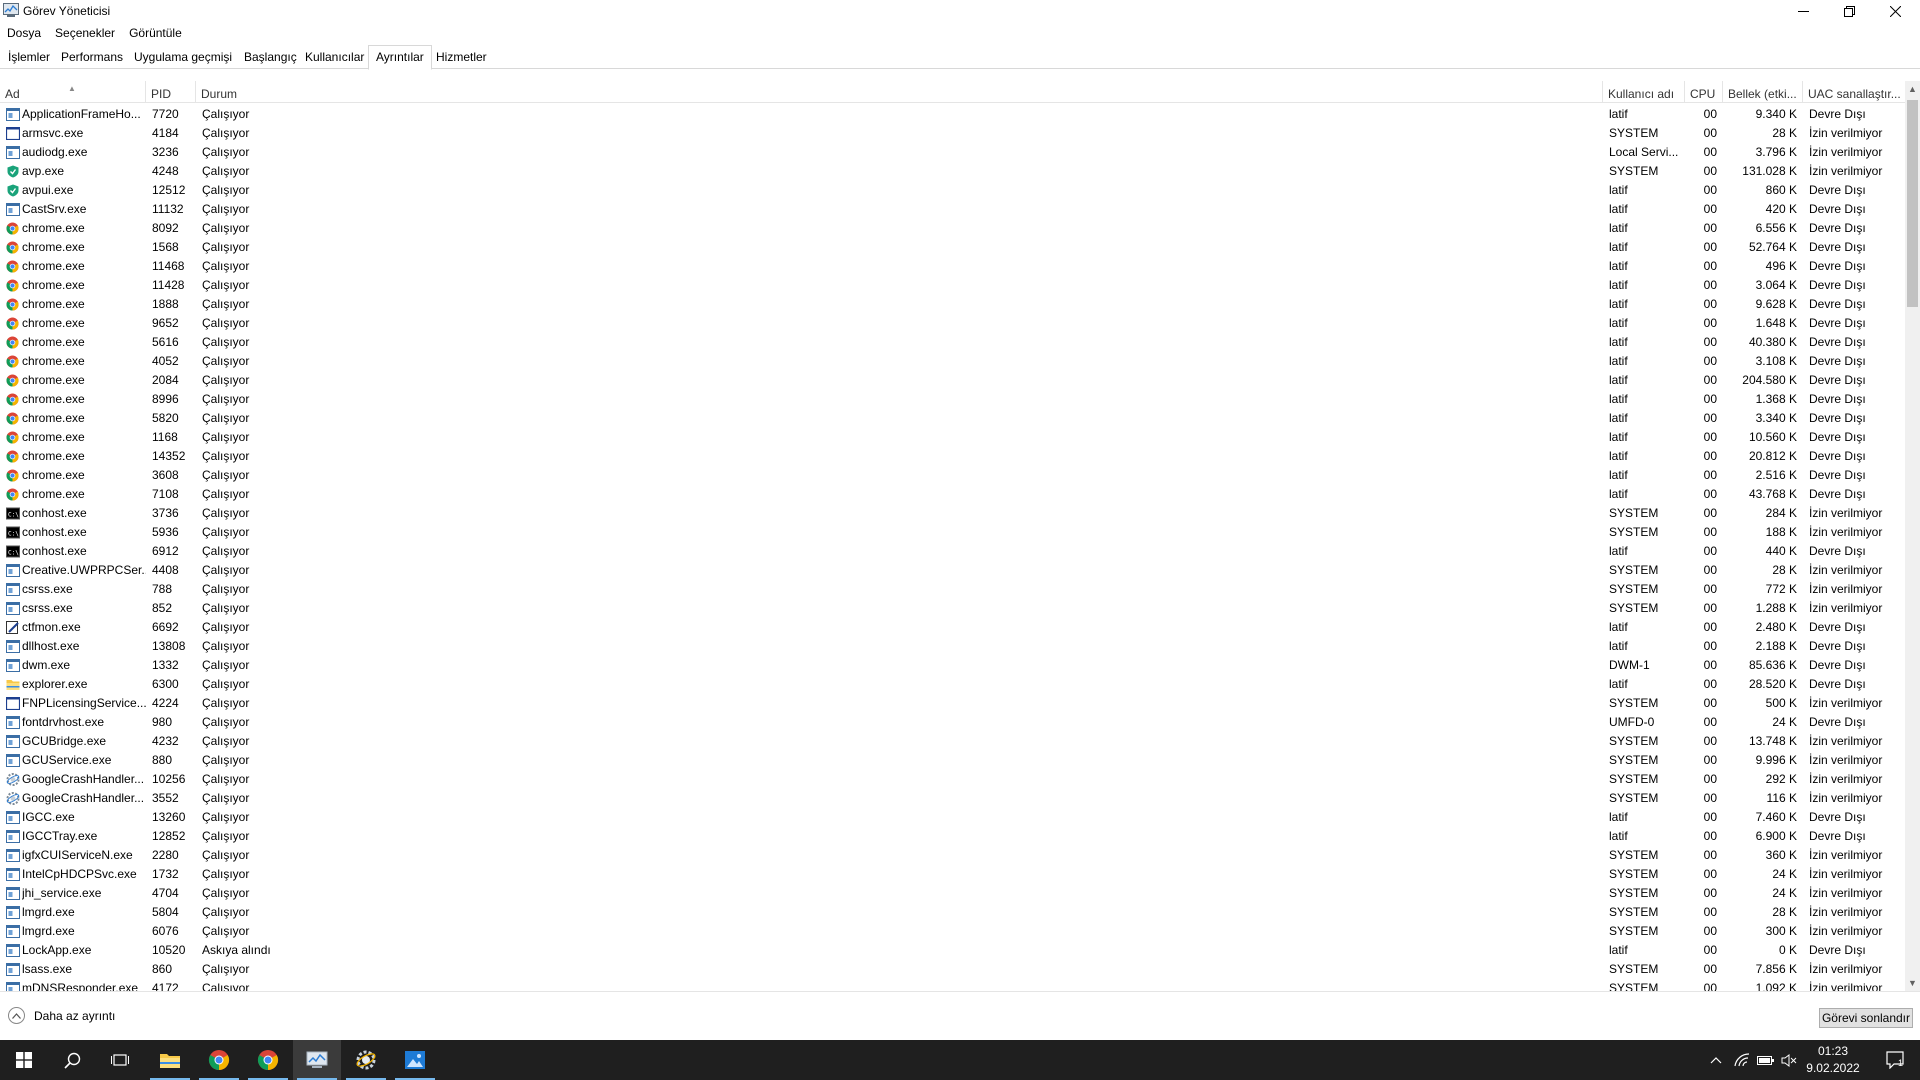 The image size is (1920, 1080). Describe the element at coordinates (53, 456) in the screenshot. I see `process-name: chrome.exe` at that location.